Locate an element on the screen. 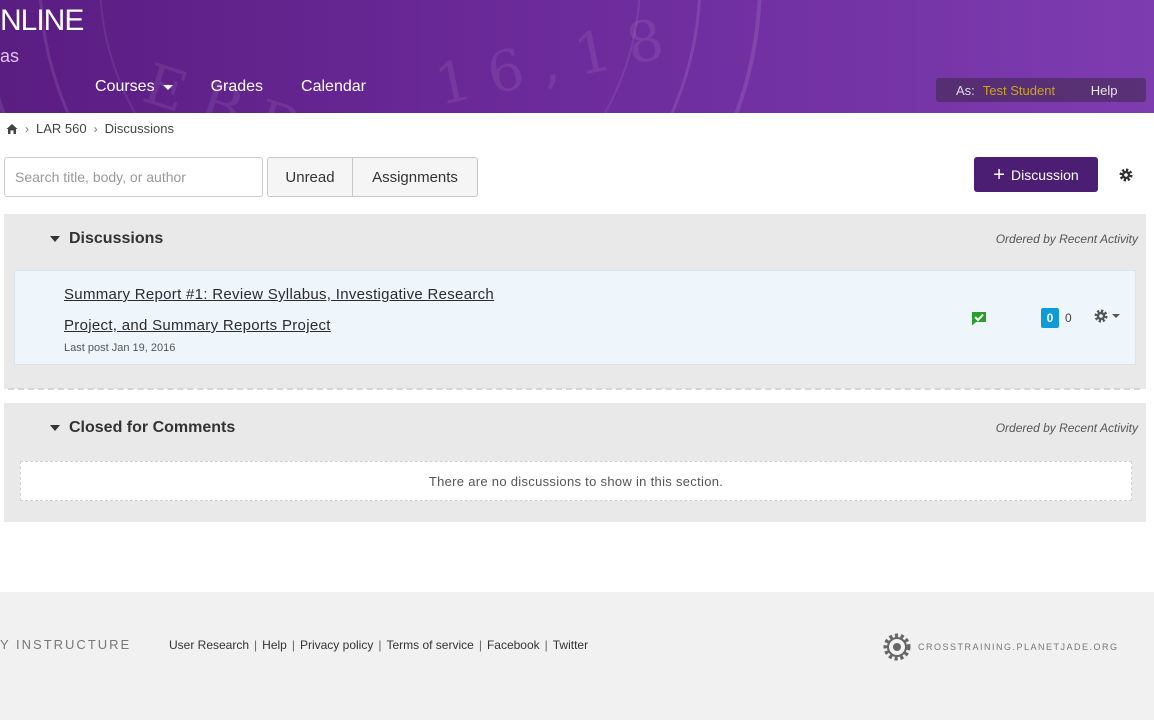 This screenshot has width=1154, height=720. global-nav: Courses Grades Calendar is located at coordinates (249, 87).